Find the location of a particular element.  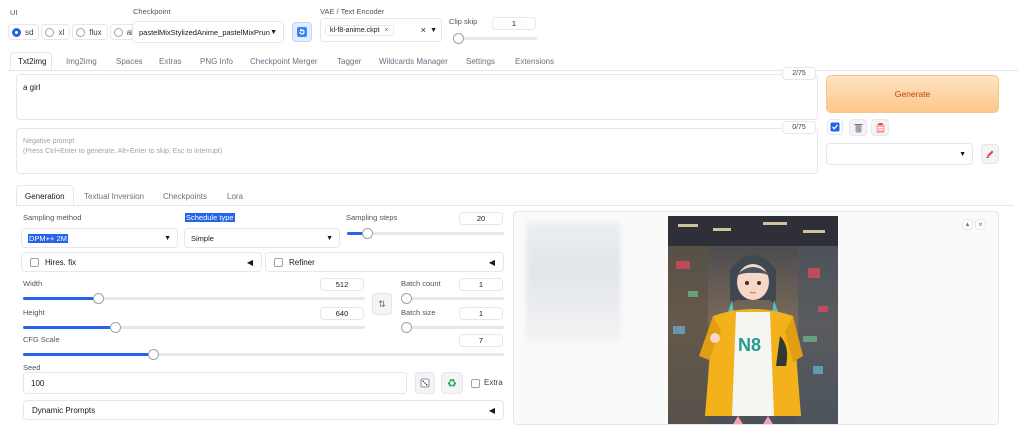

generated-image: N8 is located at coordinates (753, 320).